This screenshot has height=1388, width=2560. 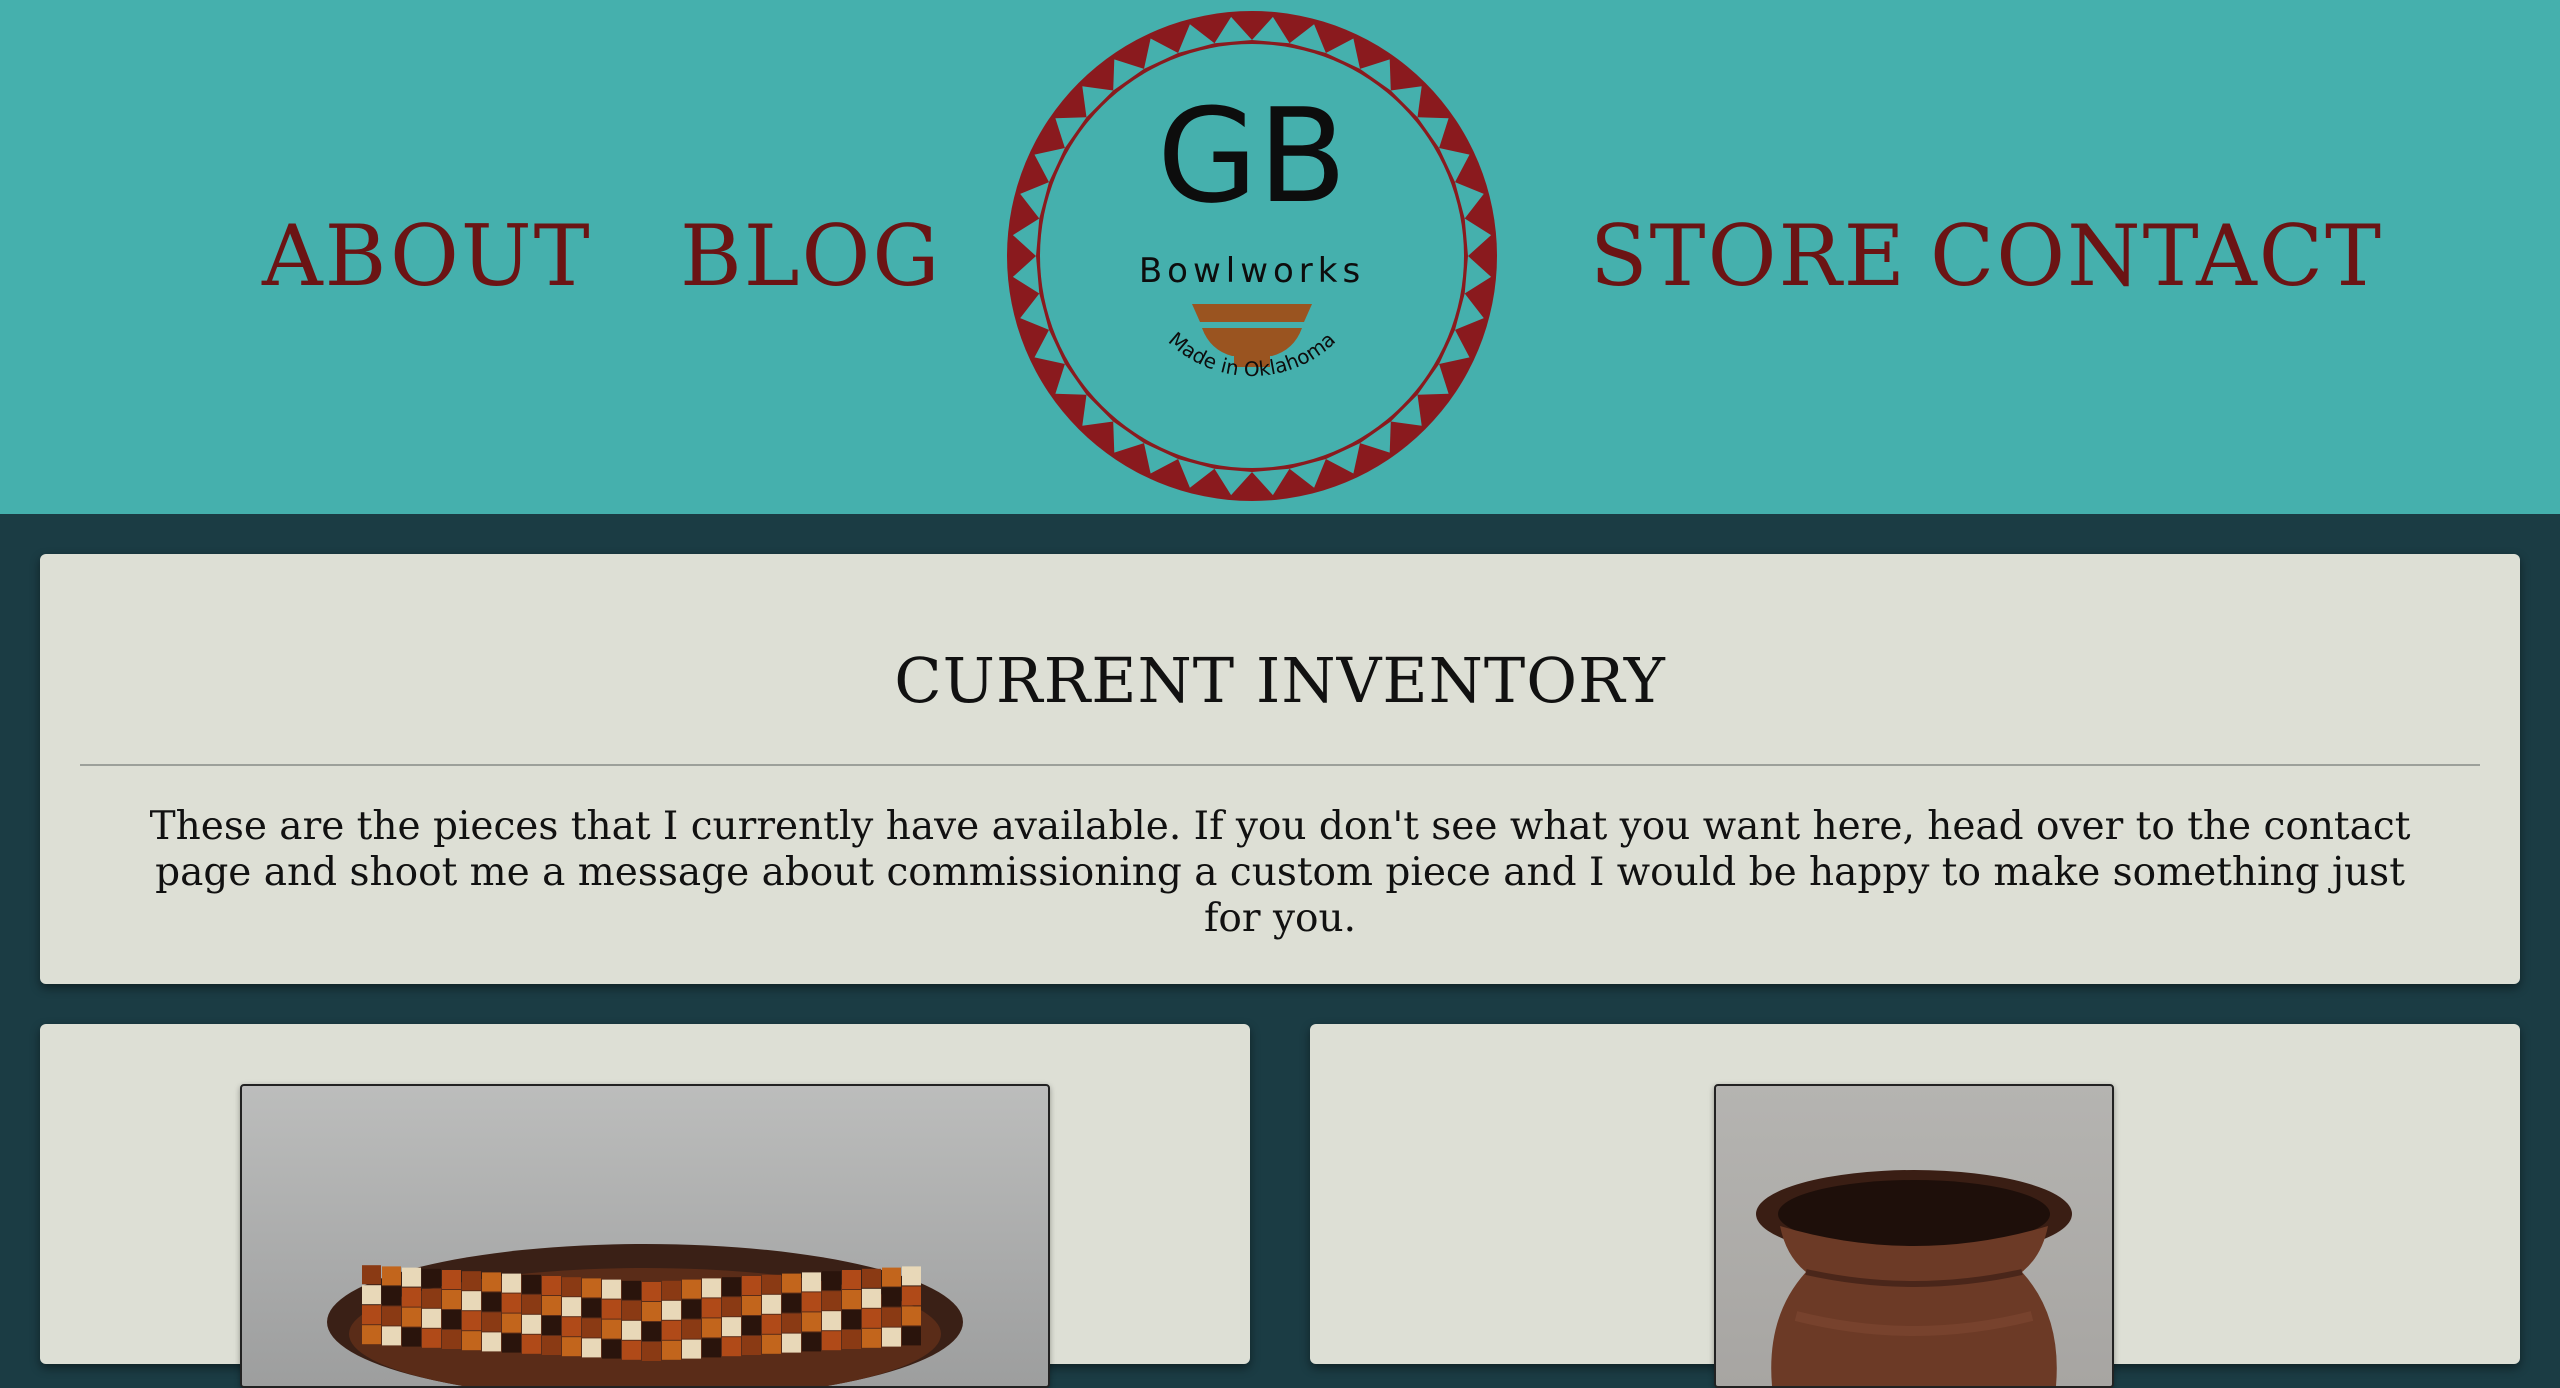 I want to click on logo-graphic: GB Bowlworks Made in Oklahoma, so click(x=1252, y=256).